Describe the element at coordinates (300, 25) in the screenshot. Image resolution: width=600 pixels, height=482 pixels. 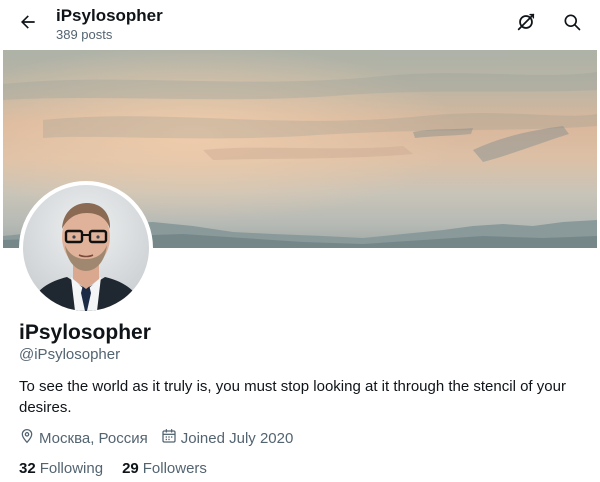
I see `top-bar: iPsylosopher 389 posts` at that location.